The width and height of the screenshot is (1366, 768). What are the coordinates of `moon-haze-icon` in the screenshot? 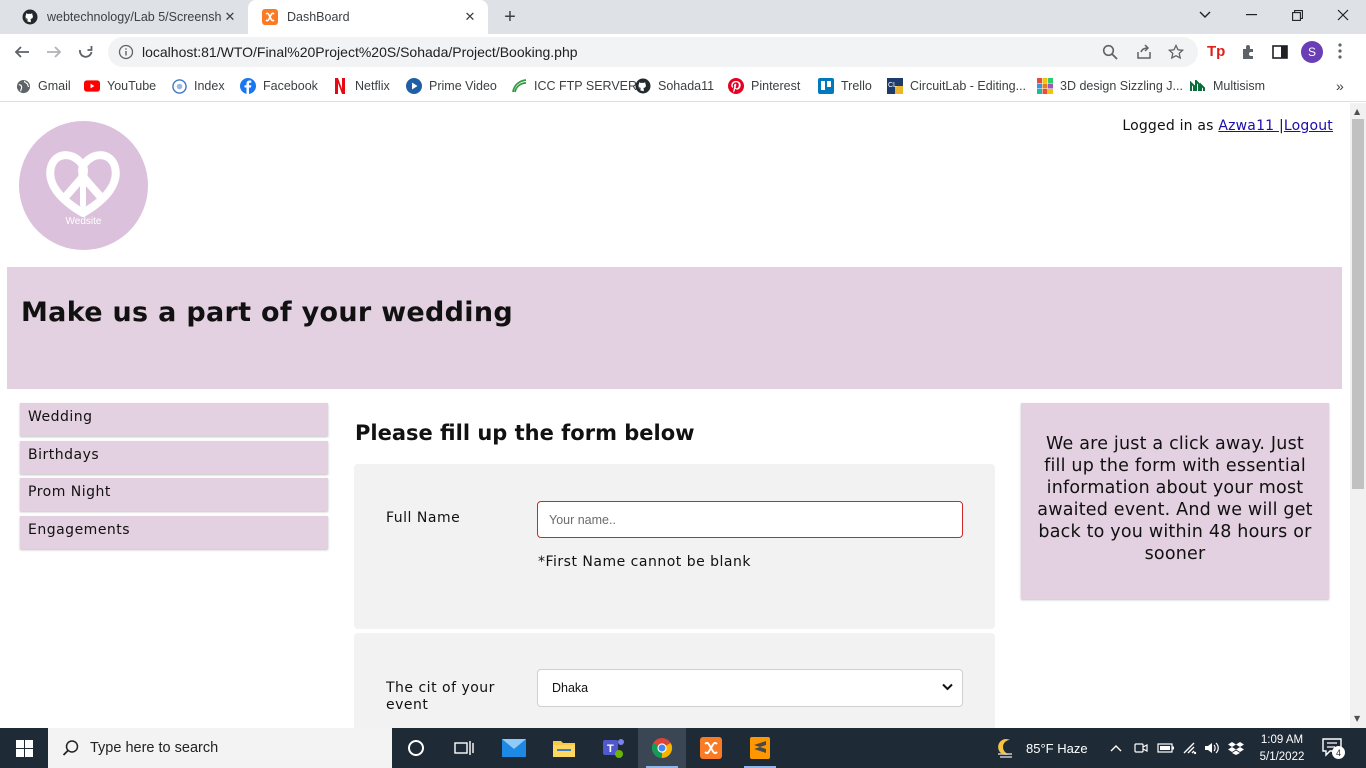 It's located at (1005, 748).